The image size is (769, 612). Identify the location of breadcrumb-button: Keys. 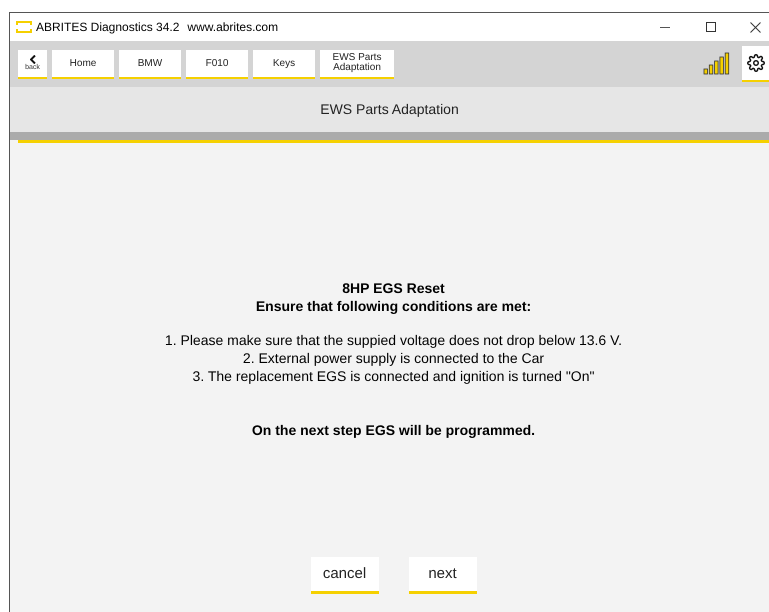
(284, 64).